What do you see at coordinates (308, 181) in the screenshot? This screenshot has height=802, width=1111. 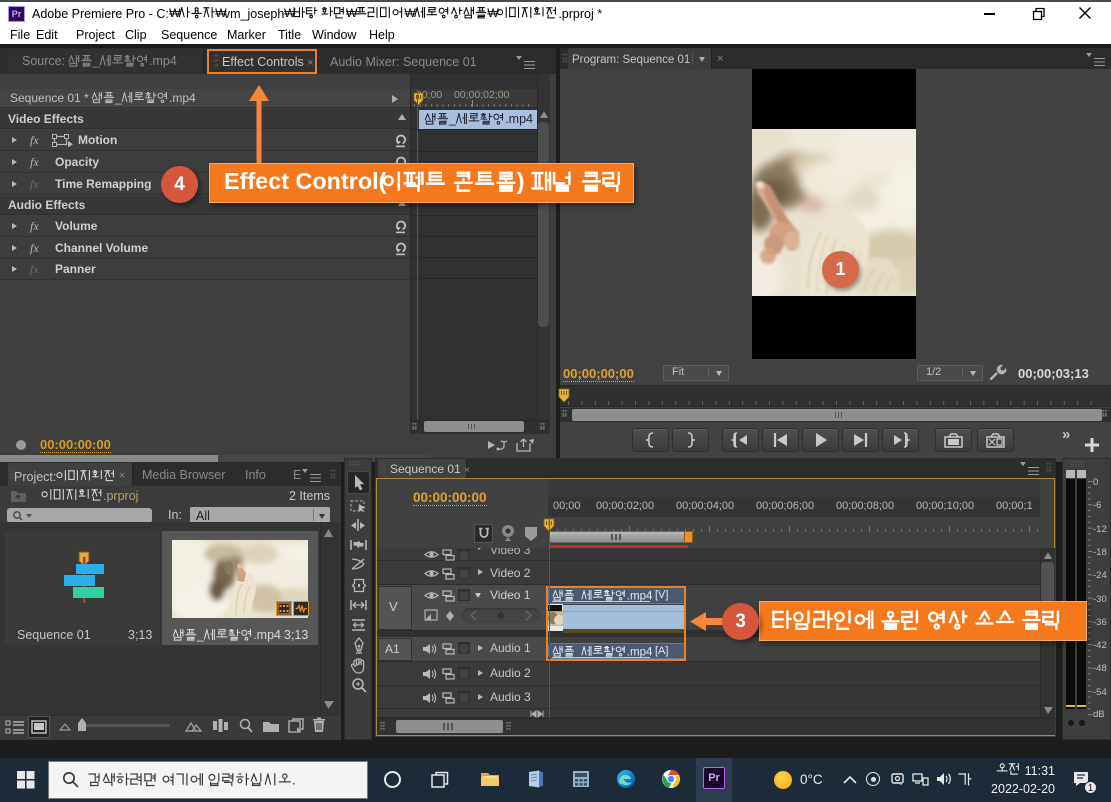 I see `svg-text: Effect Control(` at bounding box center [308, 181].